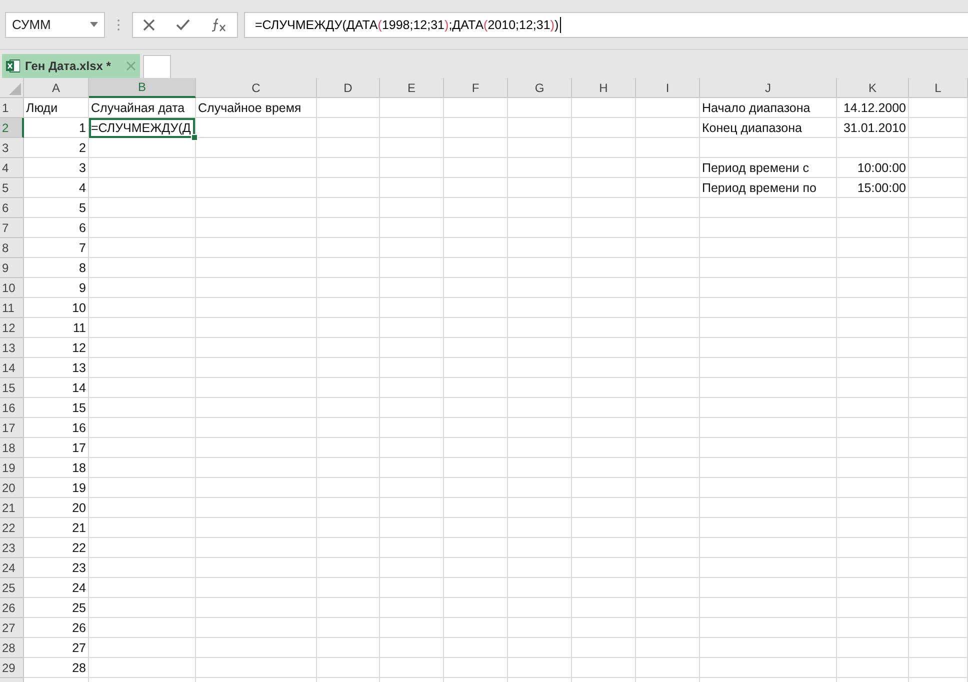  I want to click on insert-function-button, so click(218, 25).